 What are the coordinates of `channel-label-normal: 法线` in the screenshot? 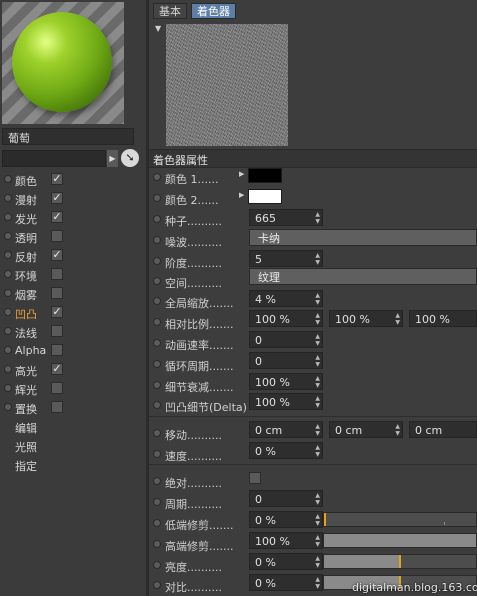 It's located at (26, 333).